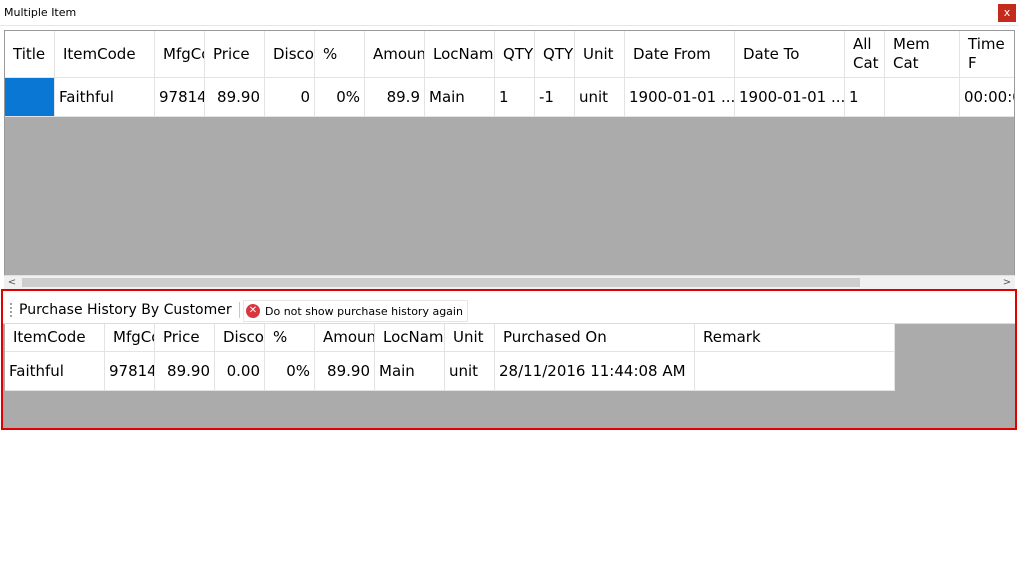  What do you see at coordinates (253, 311) in the screenshot?
I see `cancel-icon: ✕` at bounding box center [253, 311].